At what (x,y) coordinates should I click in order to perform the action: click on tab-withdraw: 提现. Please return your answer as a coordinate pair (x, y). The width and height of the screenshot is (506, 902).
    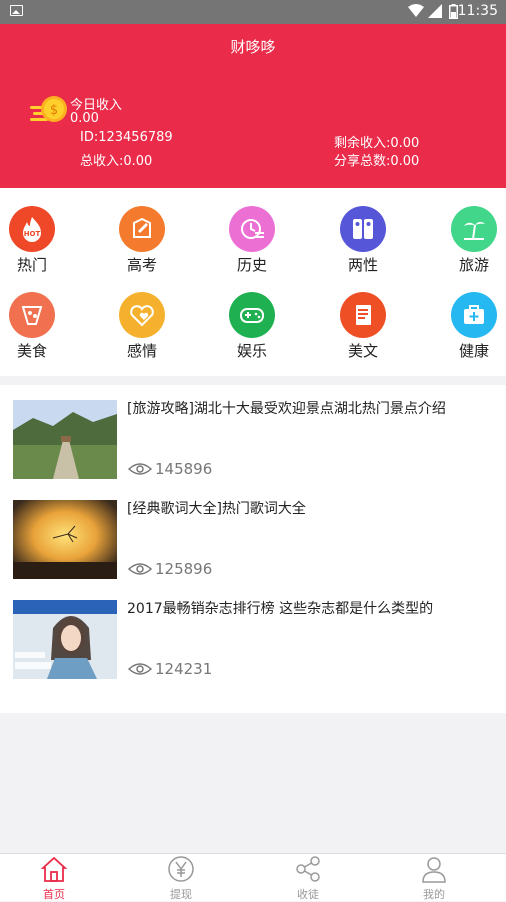
    Looking at the image, I should click on (181, 878).